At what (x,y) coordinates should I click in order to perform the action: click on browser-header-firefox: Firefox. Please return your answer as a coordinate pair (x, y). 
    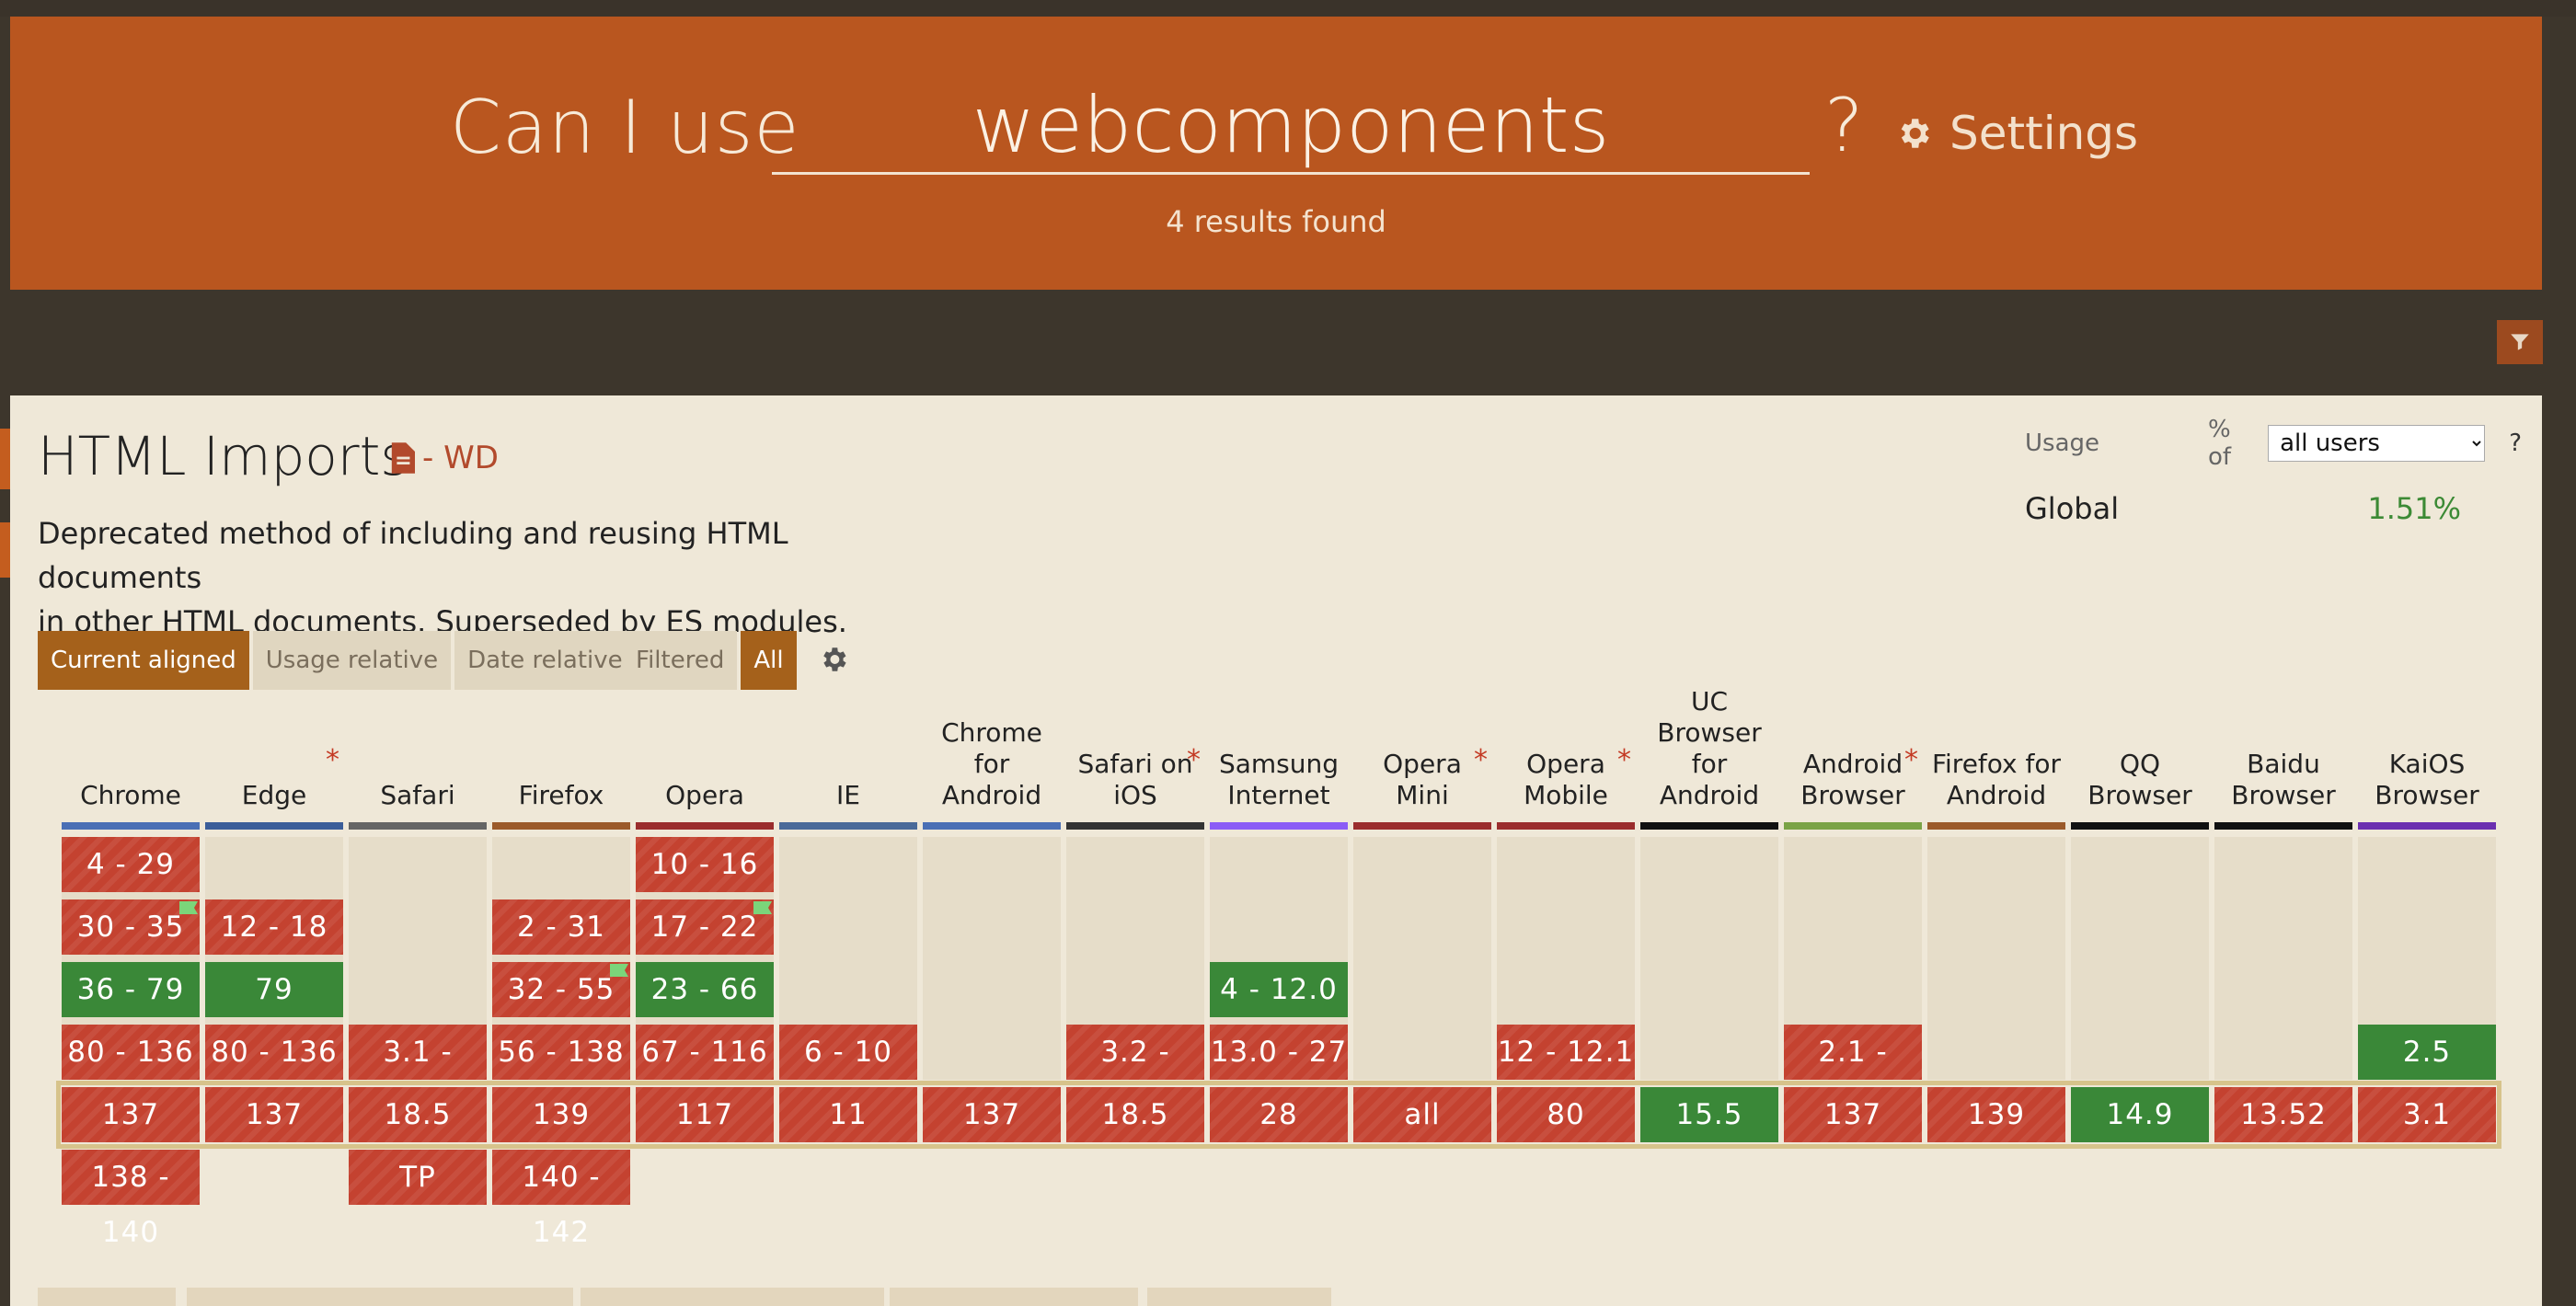
    Looking at the image, I should click on (561, 754).